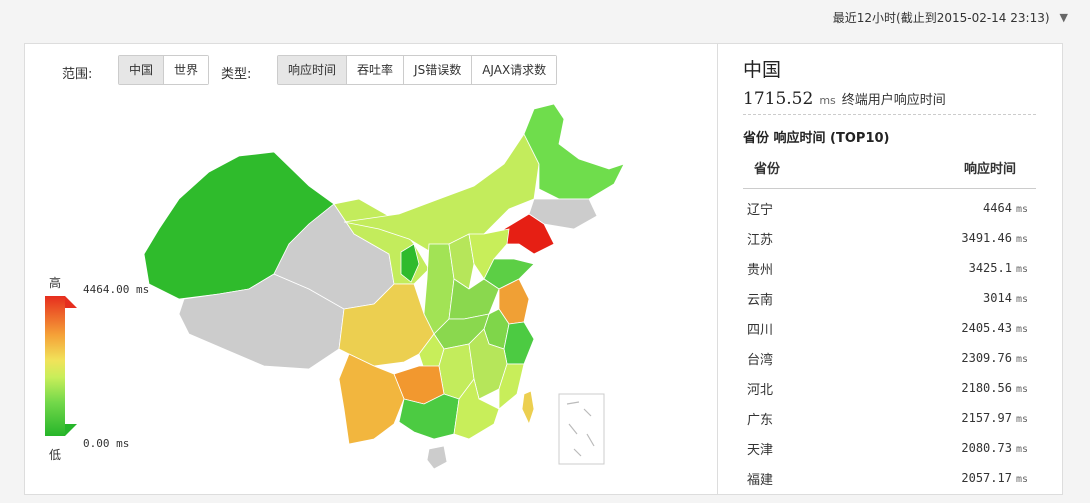 The height and width of the screenshot is (503, 1090). What do you see at coordinates (105, 369) in the screenshot?
I see `color-legend: 高 4464.00 ms 0.00 ms 低` at bounding box center [105, 369].